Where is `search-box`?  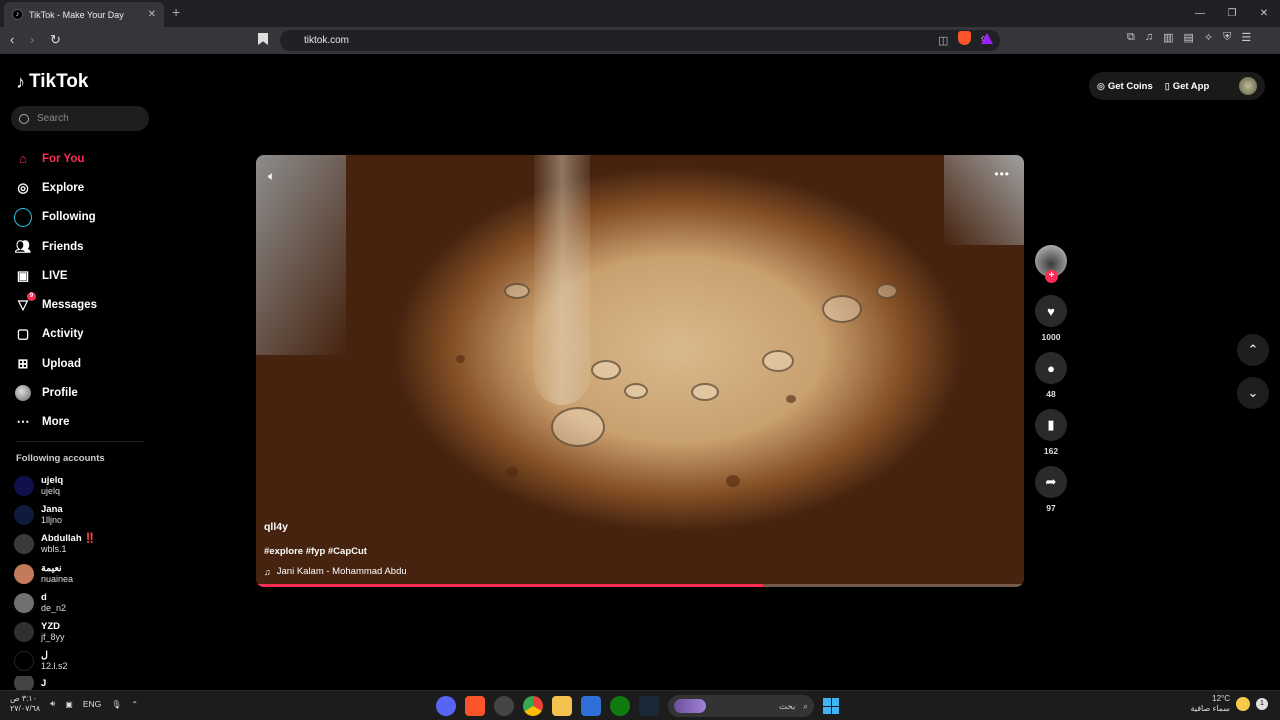 search-box is located at coordinates (80, 118).